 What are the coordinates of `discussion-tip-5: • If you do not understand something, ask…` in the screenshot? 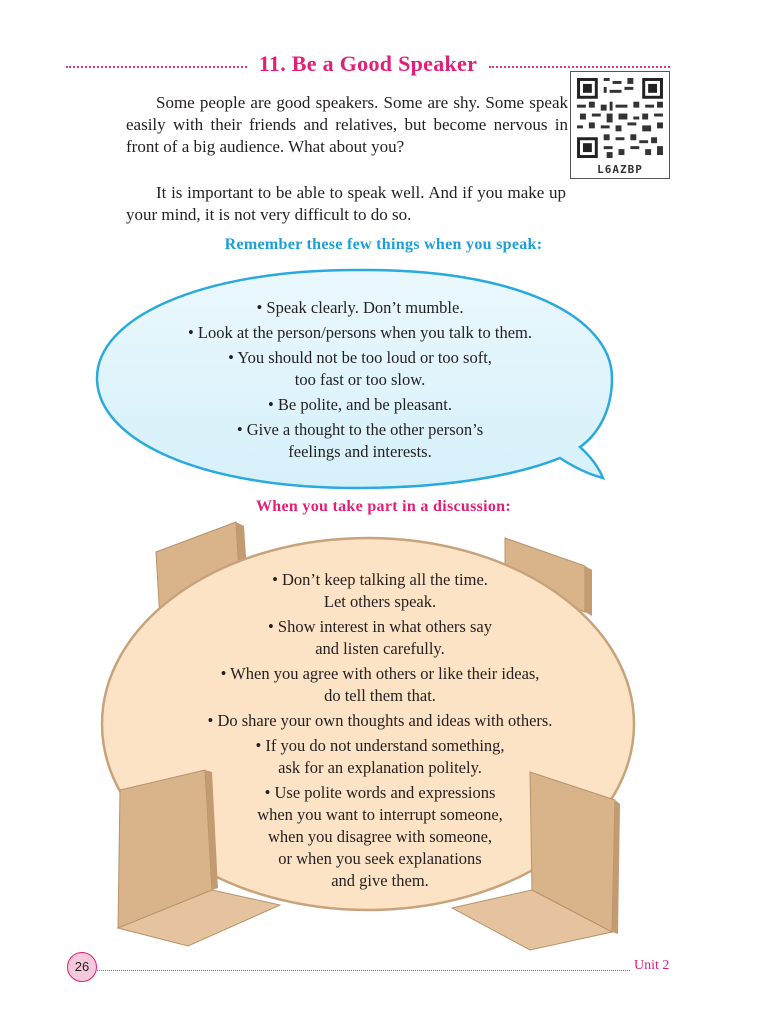 It's located at (380, 756).